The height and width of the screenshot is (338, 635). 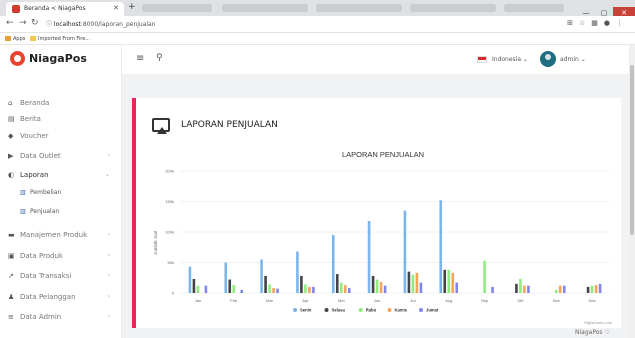 What do you see at coordinates (61, 276) in the screenshot?
I see `sidebar-item-data-transaksi: ↗ Data Transaksi ›` at bounding box center [61, 276].